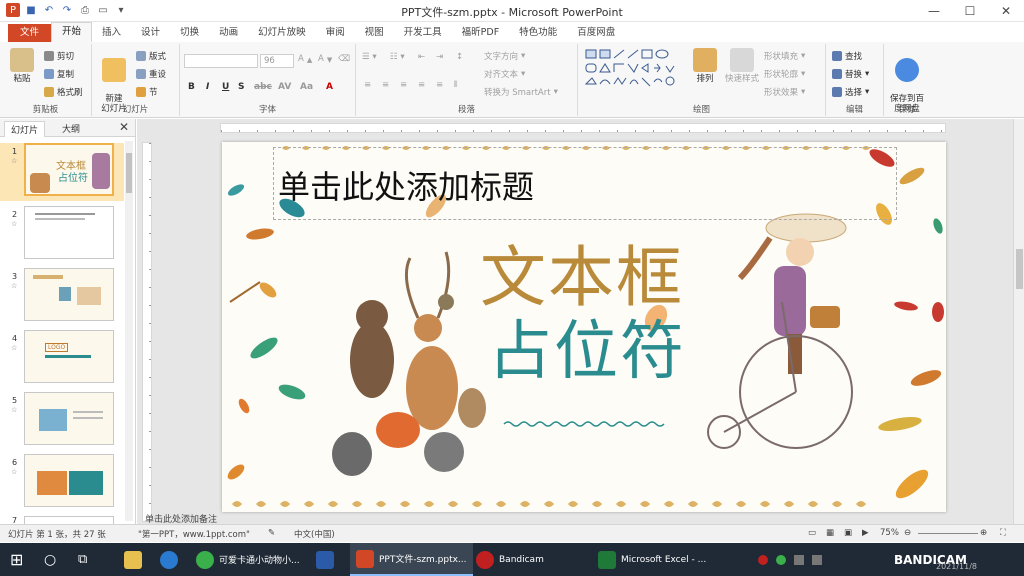  I want to click on normal-view-icon: ▭, so click(812, 533).